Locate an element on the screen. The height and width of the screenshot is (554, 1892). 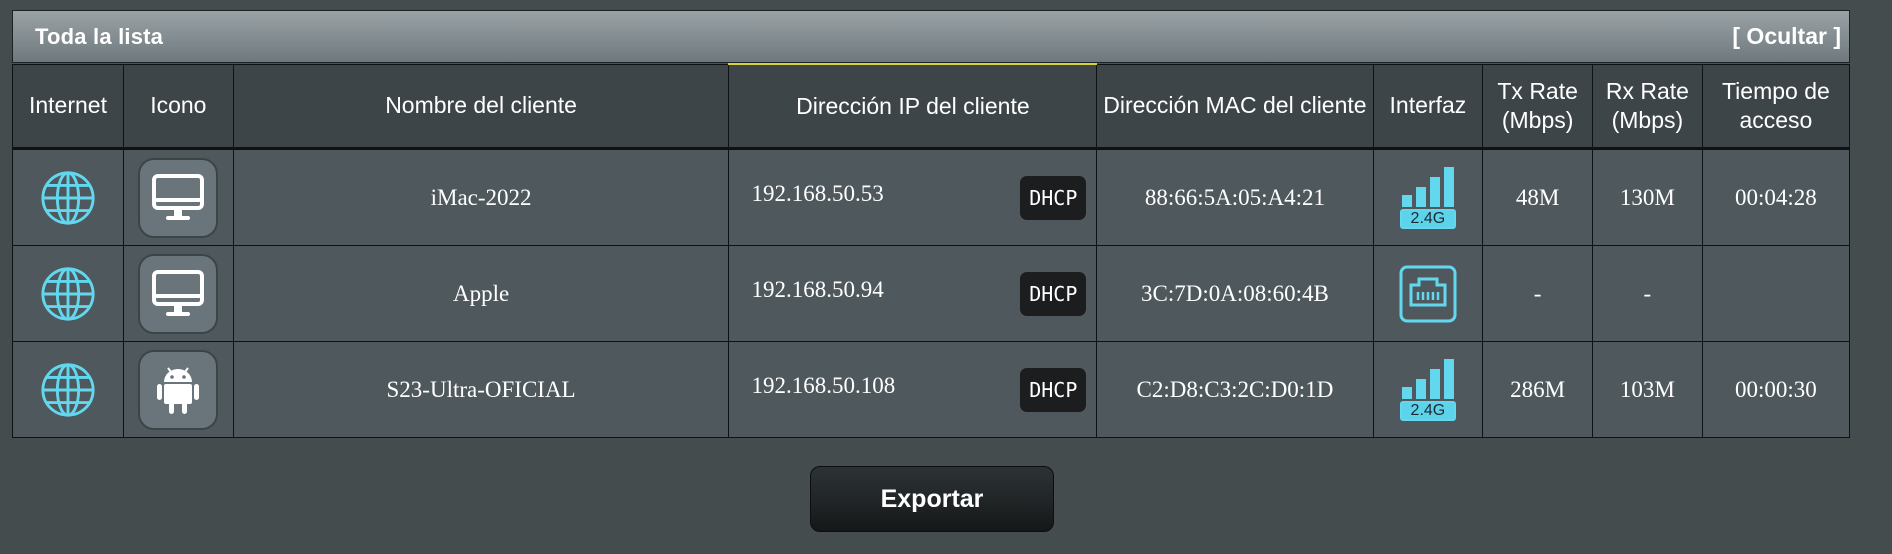
tx-rate: 286M is located at coordinates (1538, 389).